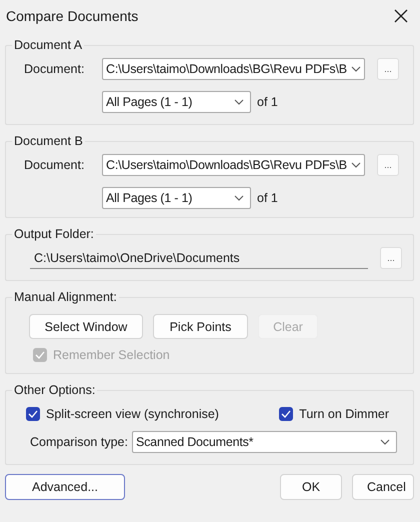  Describe the element at coordinates (72, 16) in the screenshot. I see `window-title: Compare Documents` at that location.